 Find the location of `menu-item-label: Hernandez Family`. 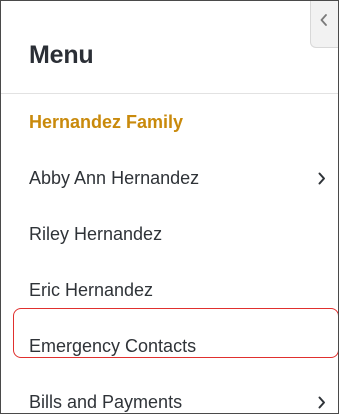

menu-item-label: Hernandez Family is located at coordinates (106, 121).